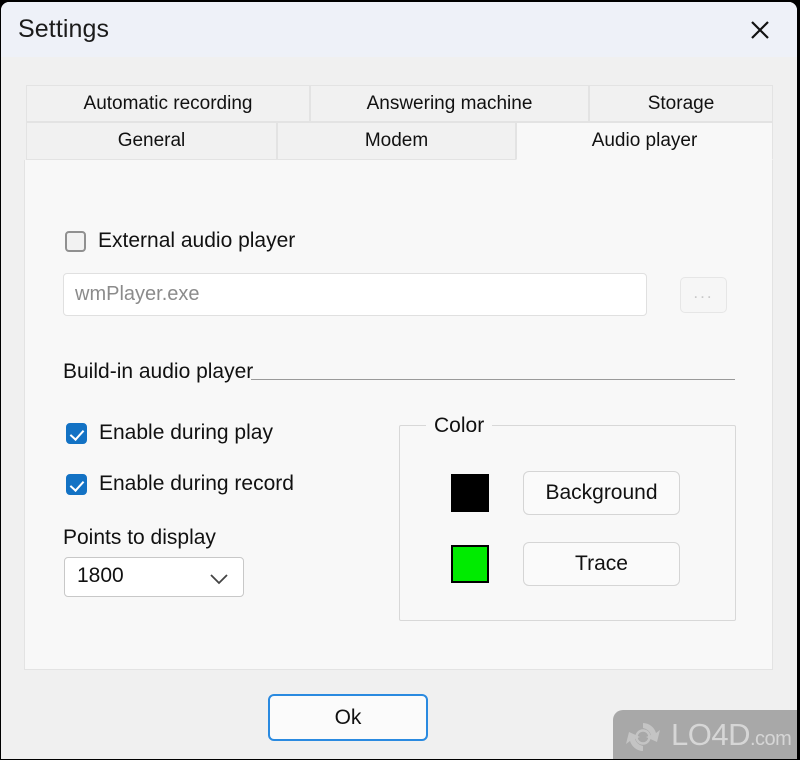 Image resolution: width=800 pixels, height=760 pixels. Describe the element at coordinates (399, 29) in the screenshot. I see `title-bar: Settings` at that location.